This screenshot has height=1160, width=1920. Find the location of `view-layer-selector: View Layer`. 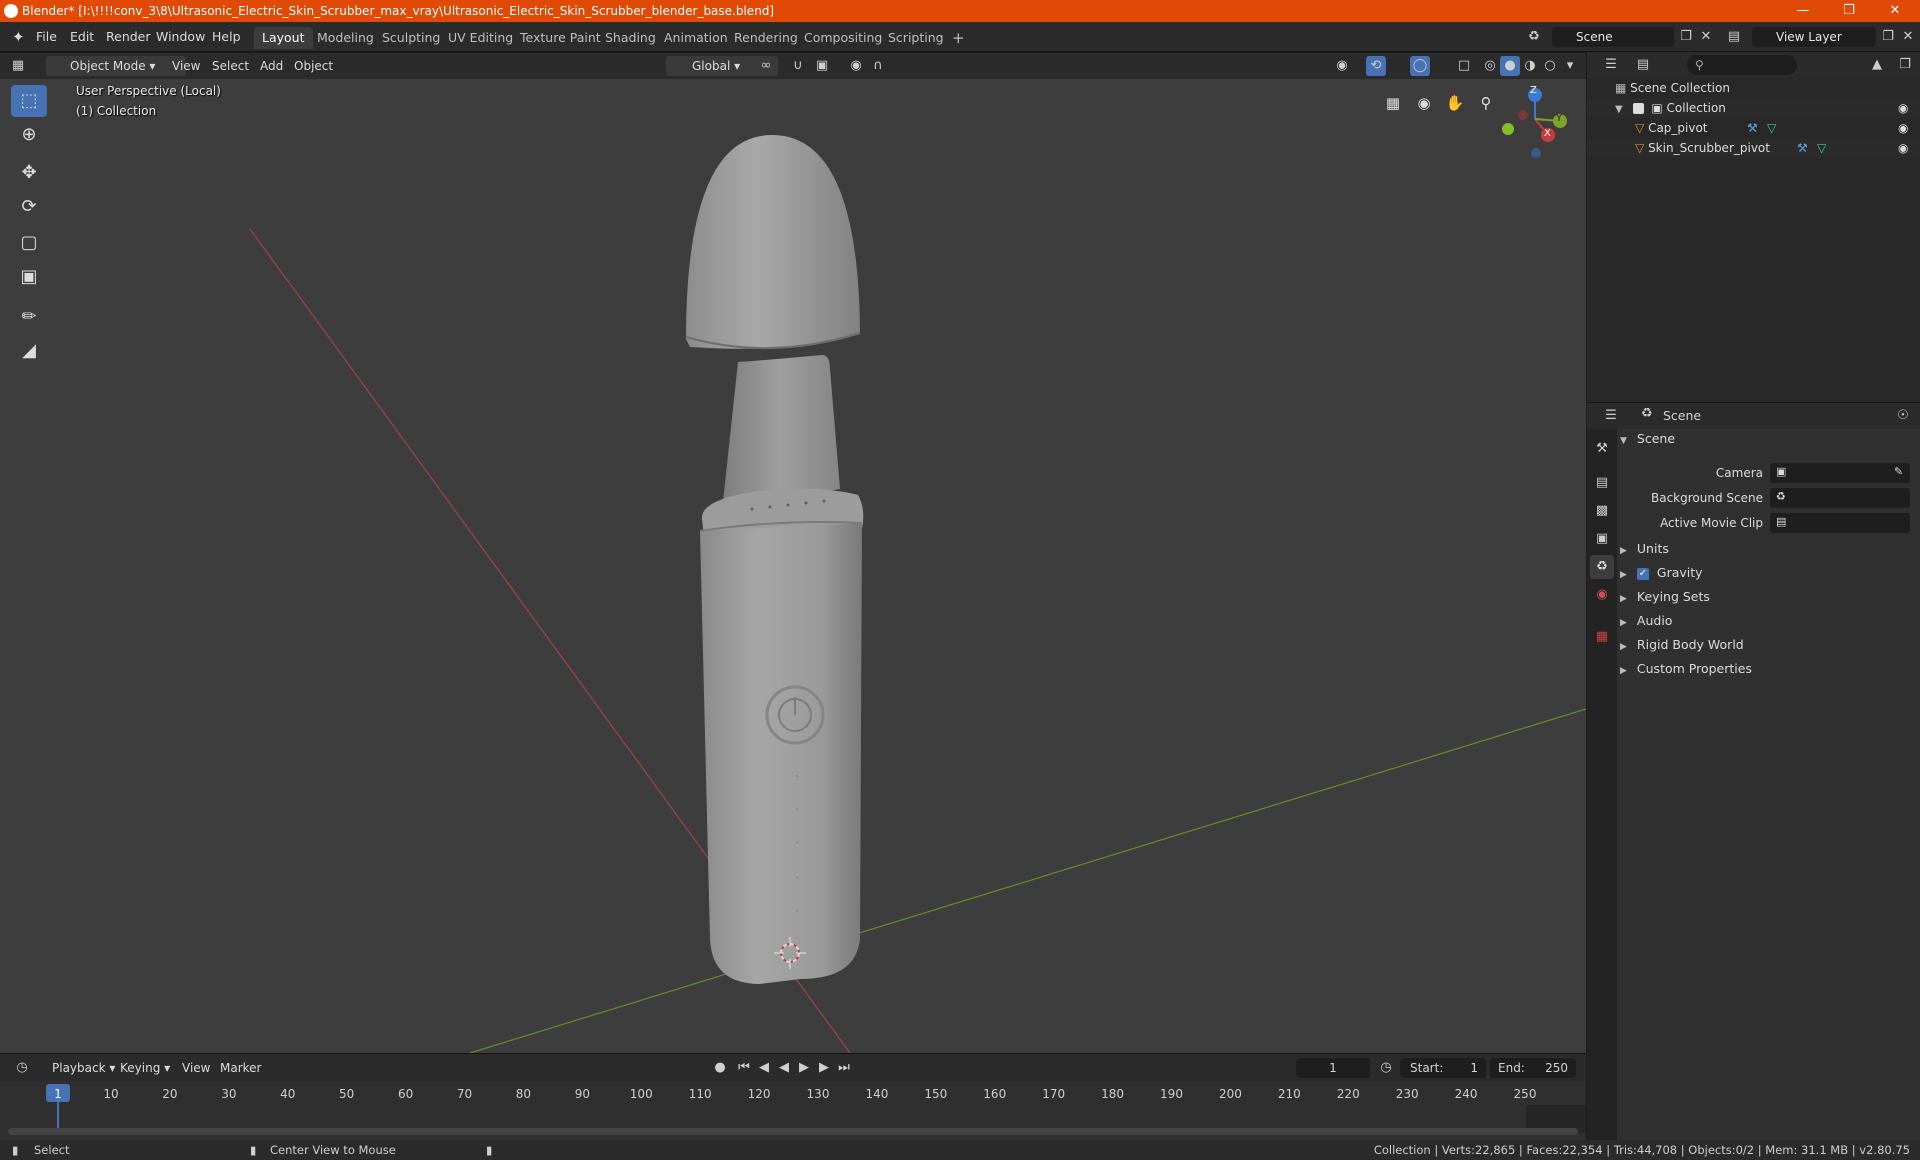

view-layer-selector: View Layer is located at coordinates (1814, 37).